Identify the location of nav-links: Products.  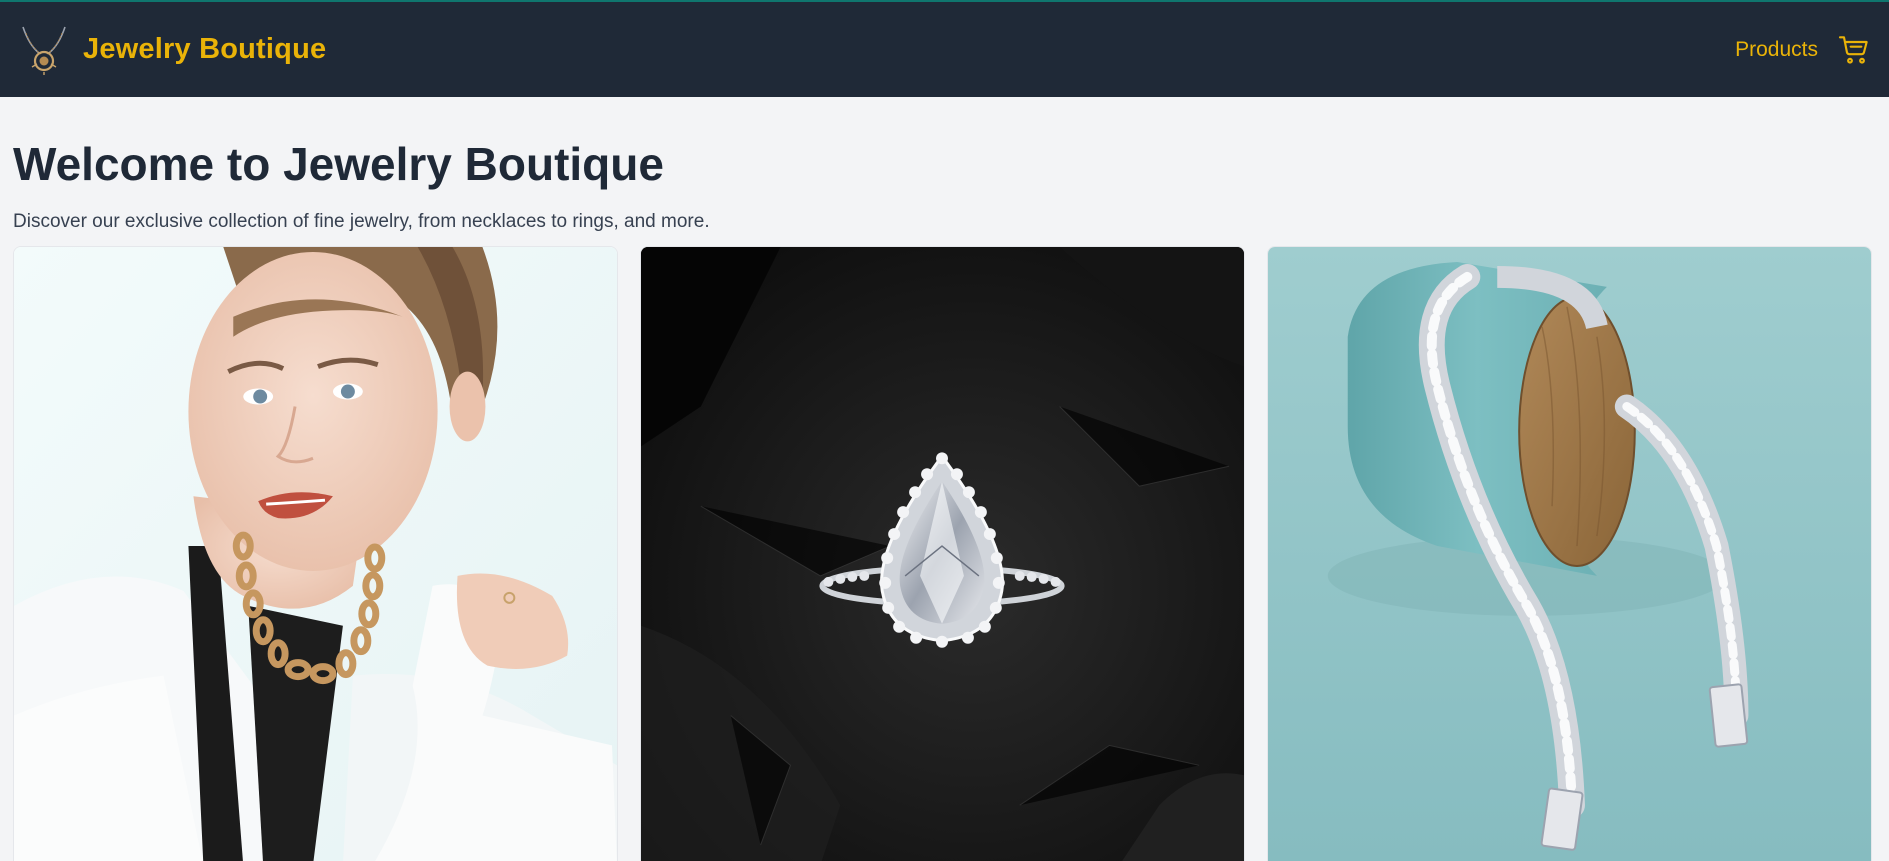
(1802, 50).